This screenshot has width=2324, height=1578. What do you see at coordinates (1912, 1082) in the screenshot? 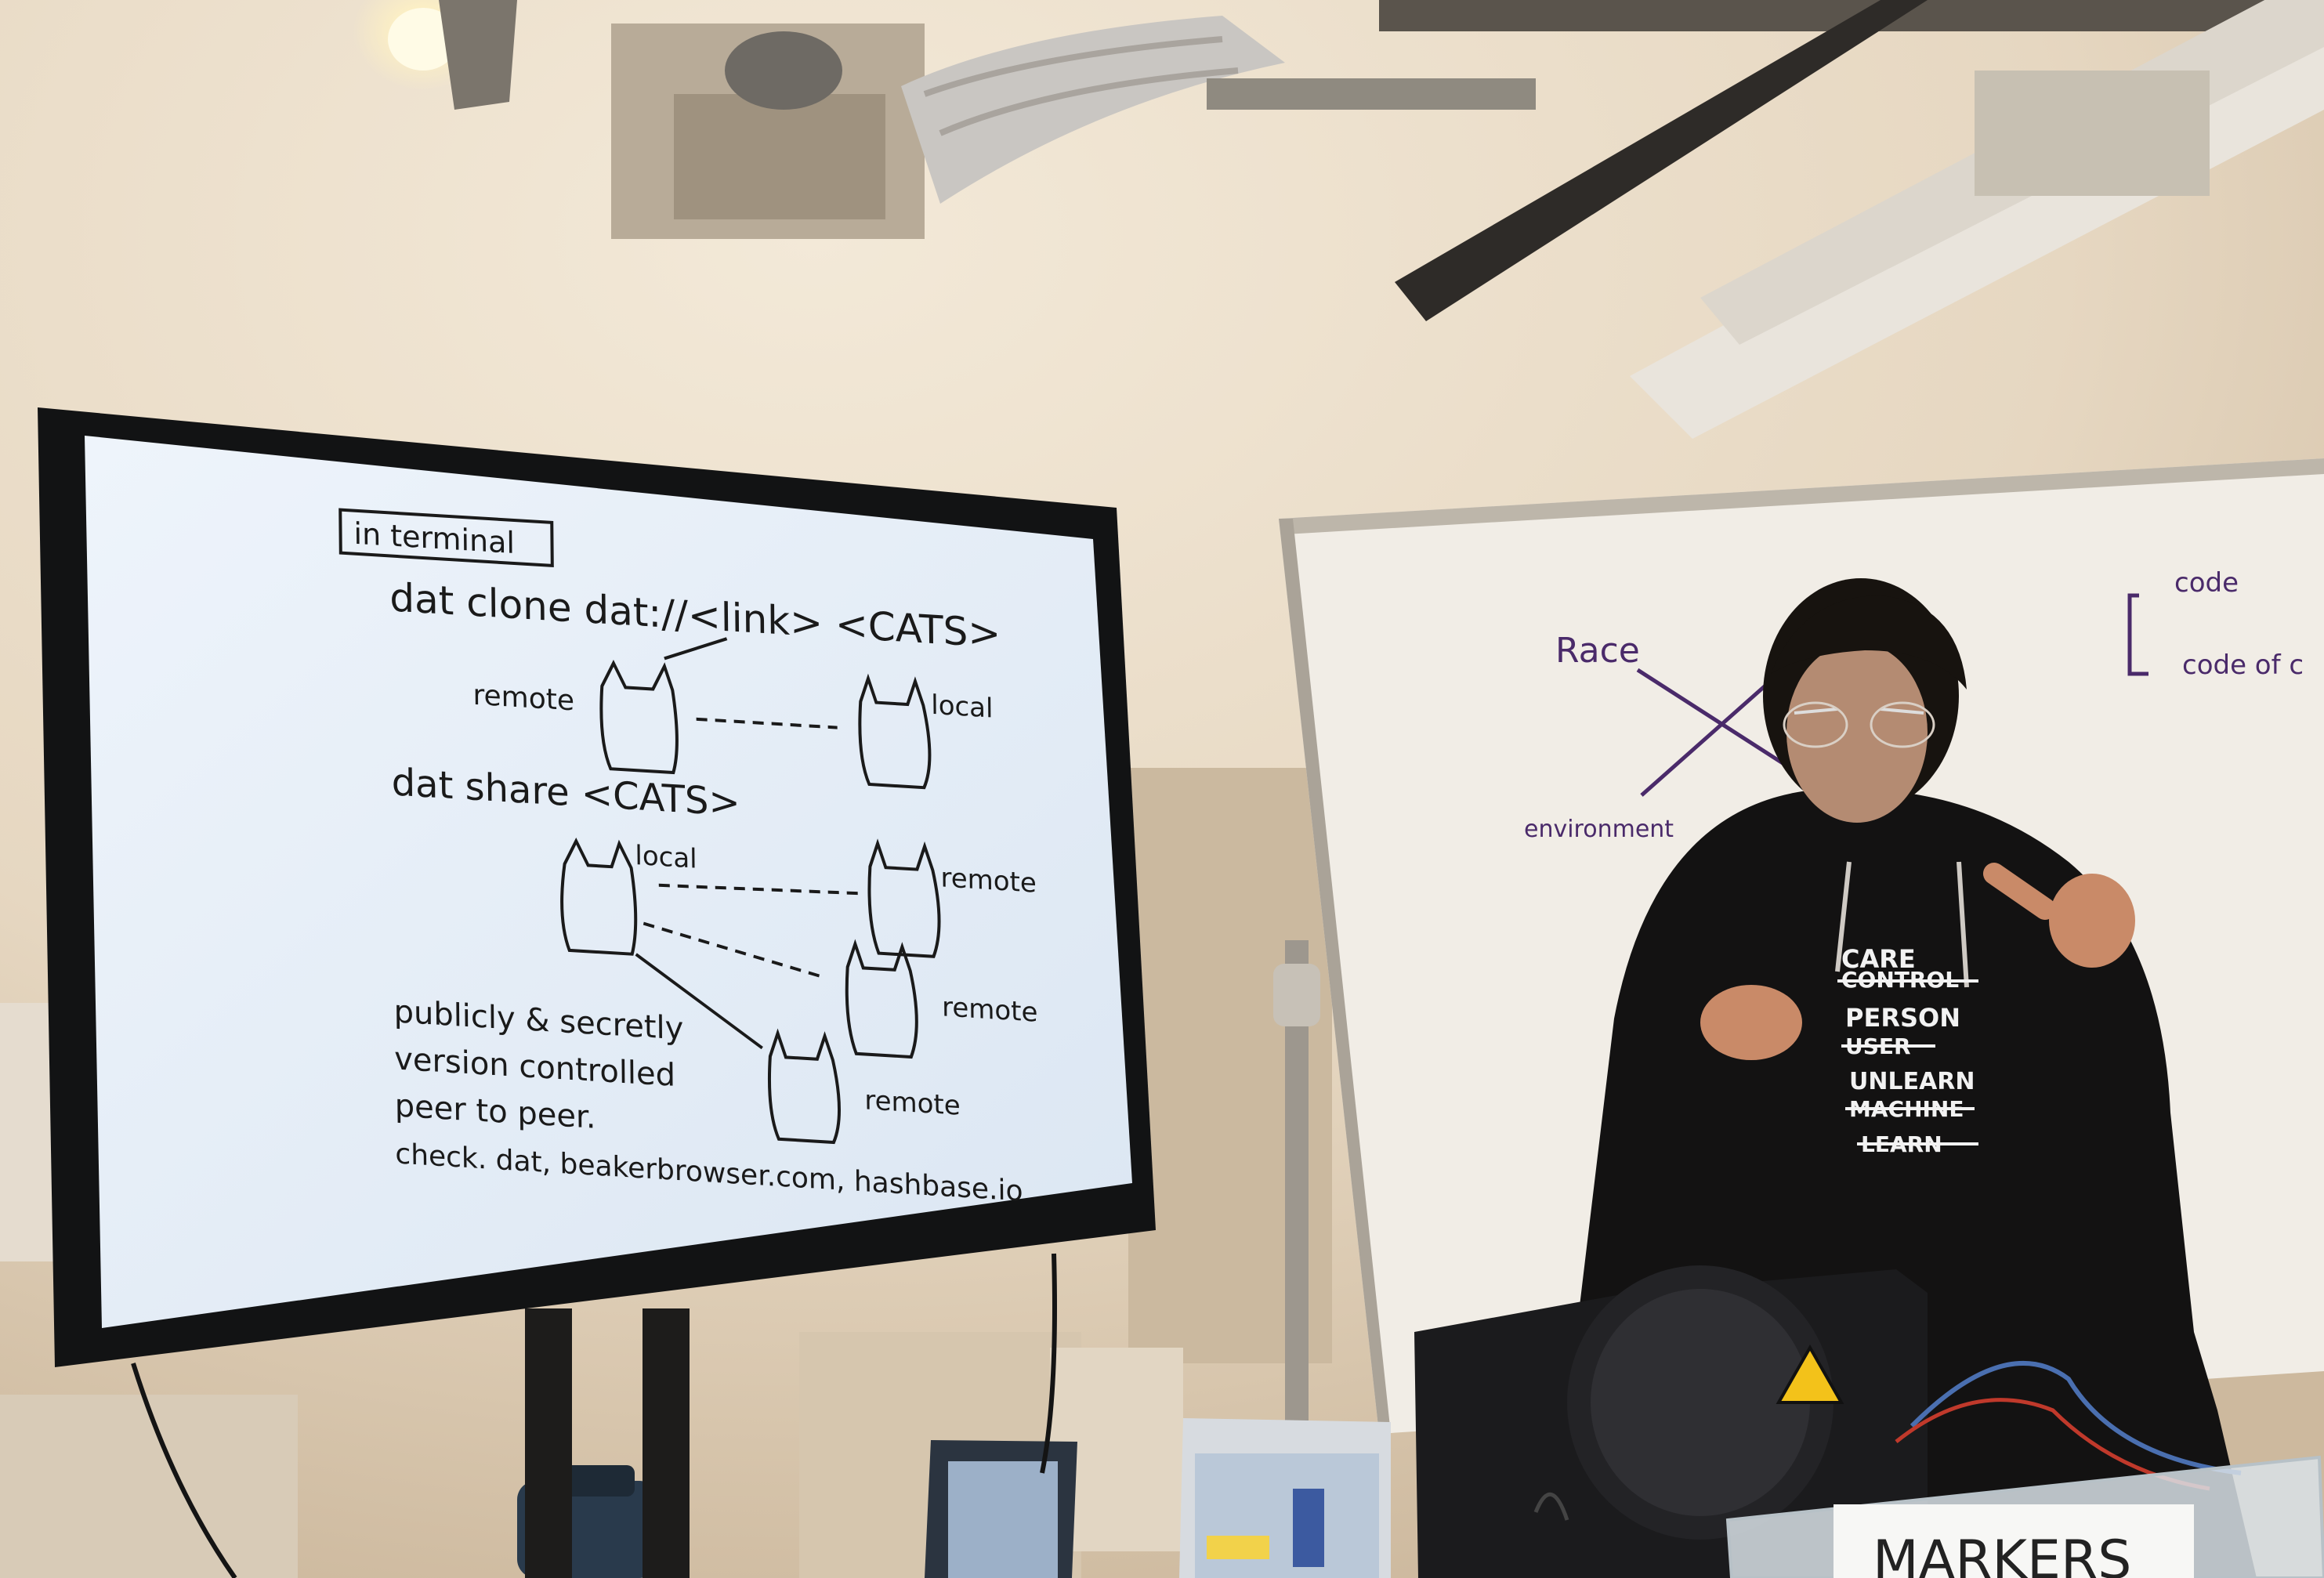
I see `shirt-line-5: UNLEARN` at bounding box center [1912, 1082].